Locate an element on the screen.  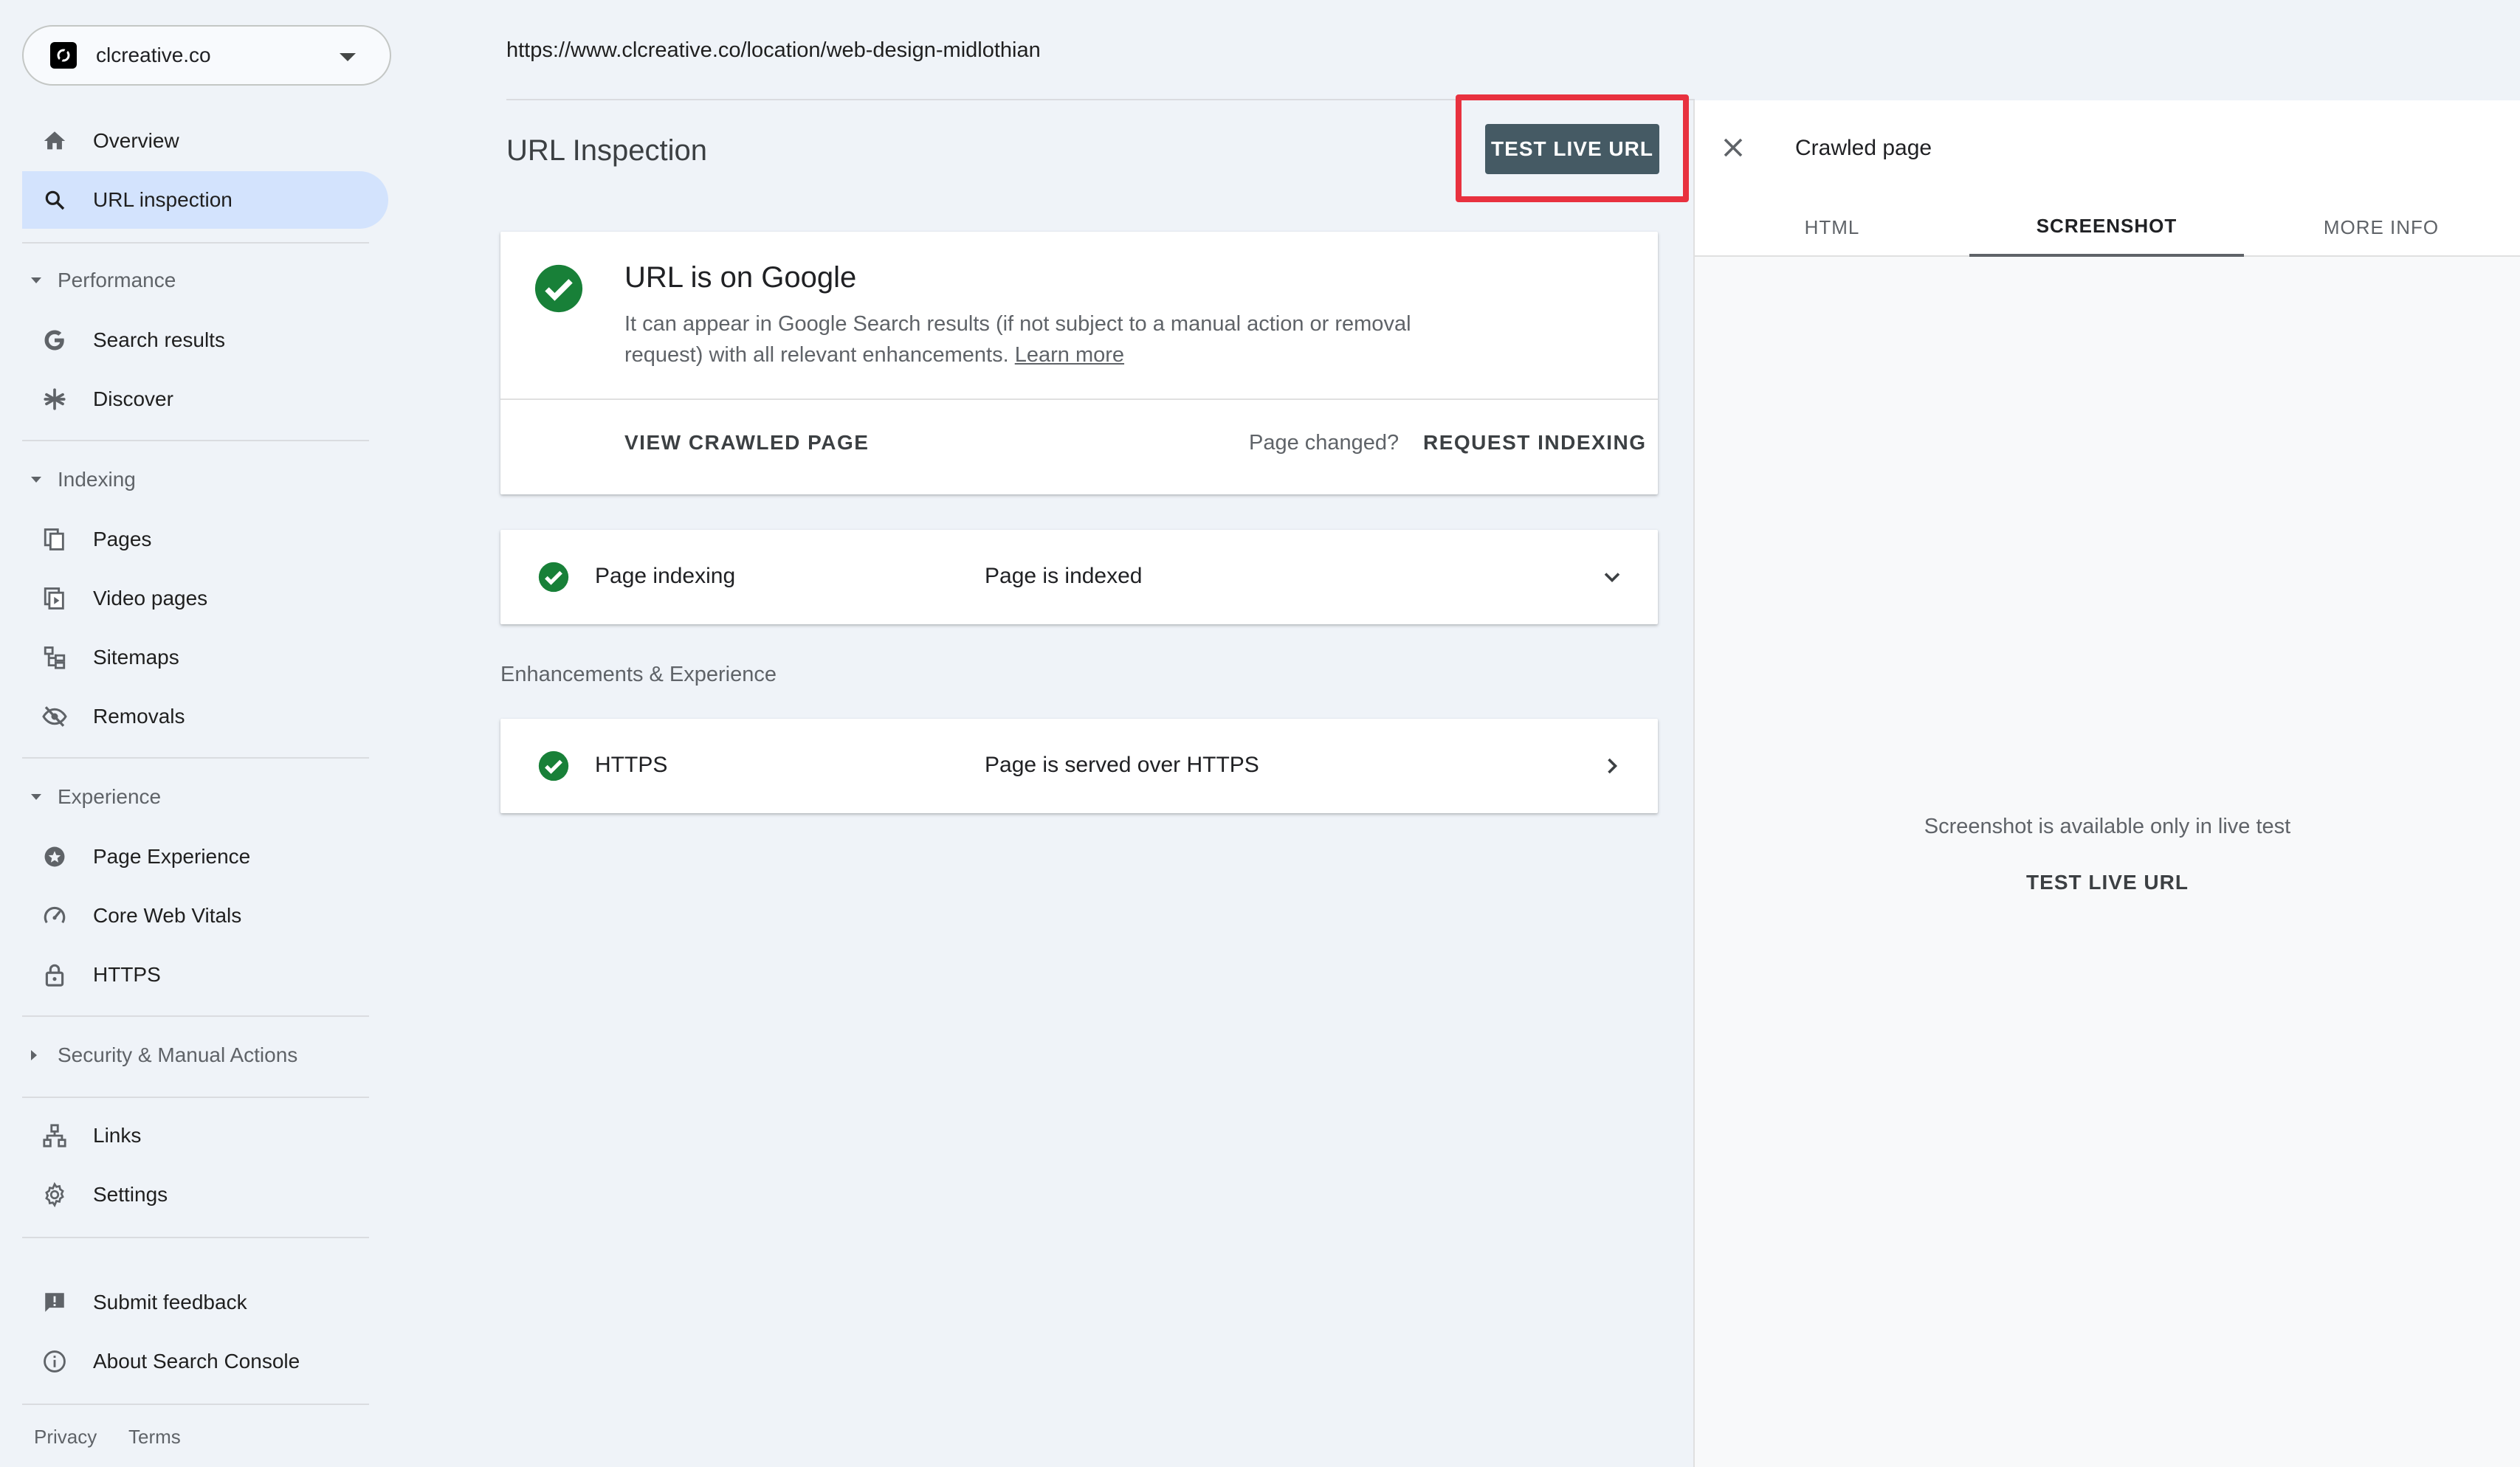
sidebar-item-search-results: Search results is located at coordinates (205, 340).